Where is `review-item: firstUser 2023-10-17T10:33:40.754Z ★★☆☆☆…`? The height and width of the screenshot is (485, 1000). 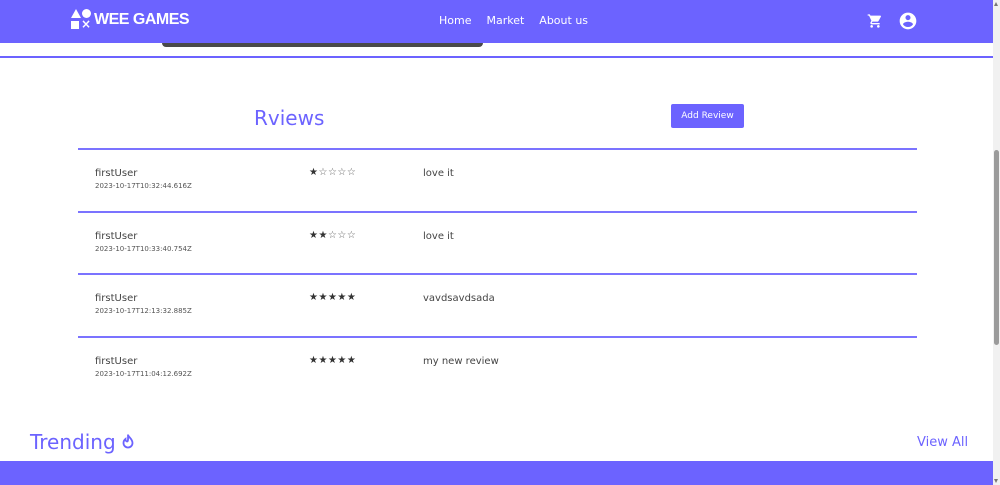
review-item: firstUser 2023-10-17T10:33:40.754Z ★★☆☆☆… is located at coordinates (497, 242).